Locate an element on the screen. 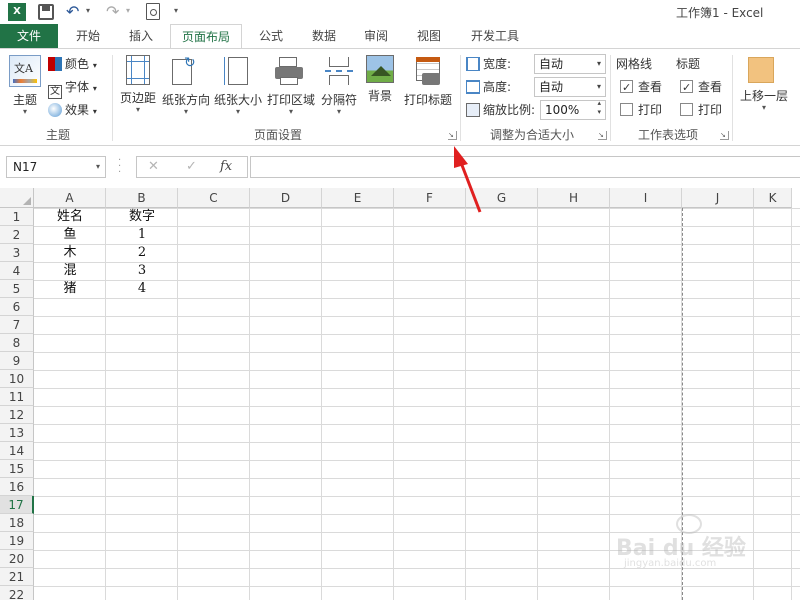 The image size is (800, 600). print-titles-button: 打印标题 is located at coordinates (428, 86).